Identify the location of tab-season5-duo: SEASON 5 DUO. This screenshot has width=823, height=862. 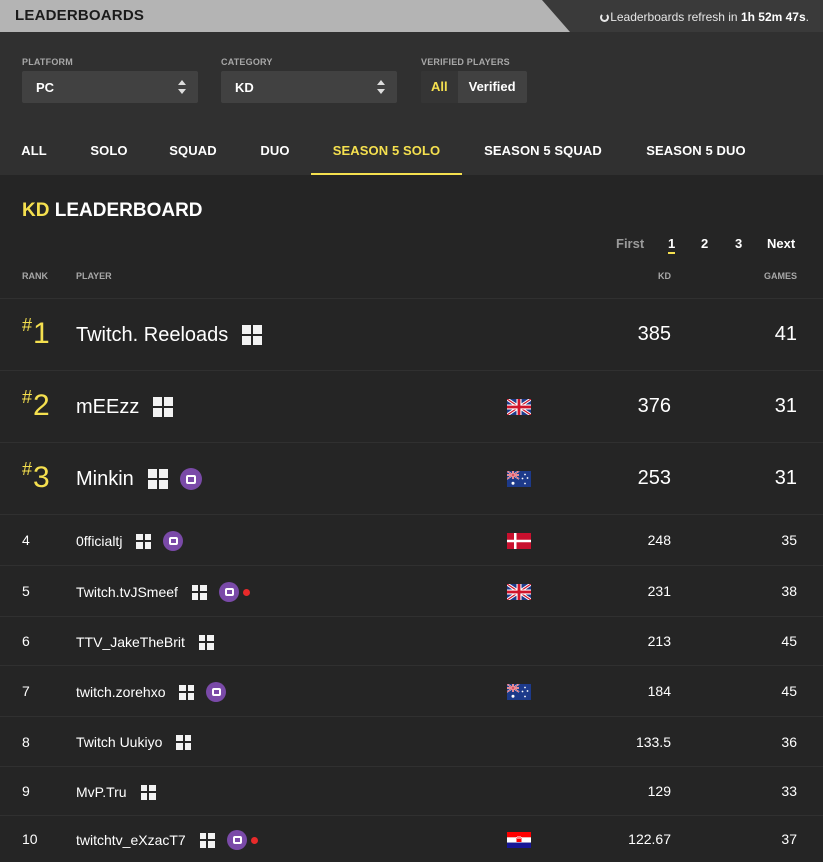
(696, 151).